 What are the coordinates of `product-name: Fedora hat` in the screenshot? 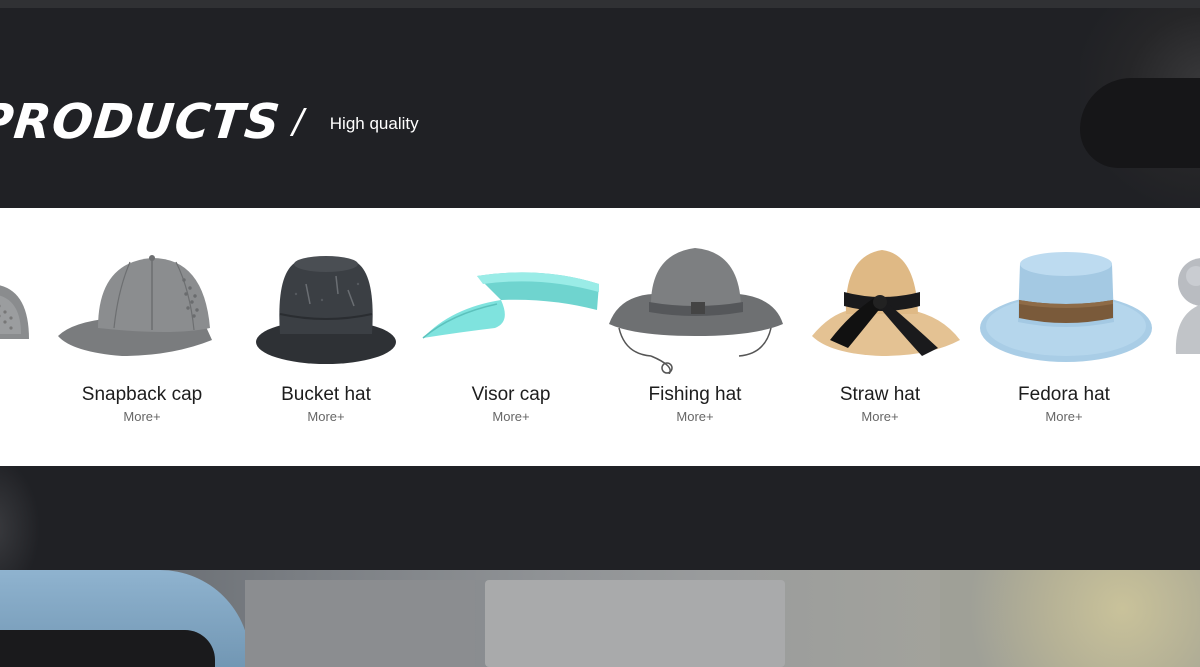 It's located at (1064, 395).